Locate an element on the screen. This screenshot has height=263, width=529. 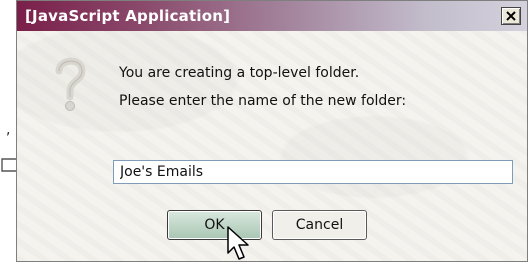
dialog-titlebar: [JavaScript Application] is located at coordinates (272, 16).